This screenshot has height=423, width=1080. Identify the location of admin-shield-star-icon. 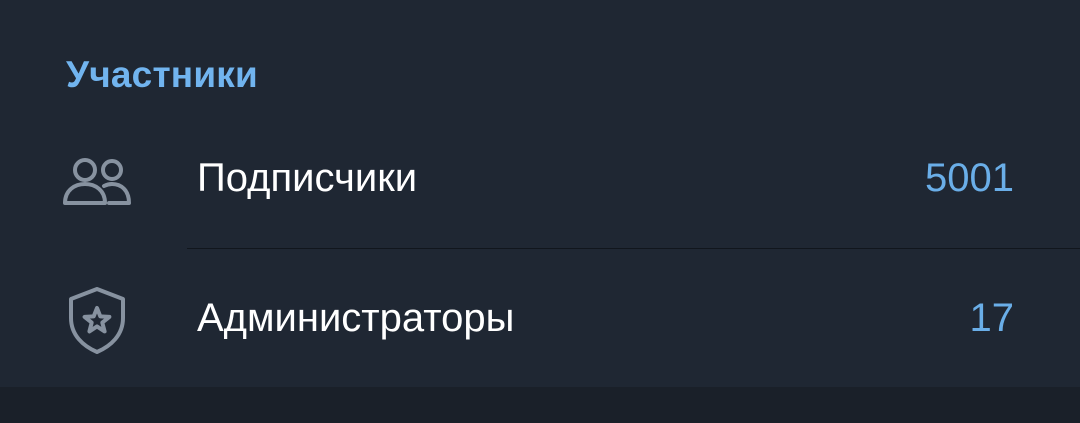
(97, 320).